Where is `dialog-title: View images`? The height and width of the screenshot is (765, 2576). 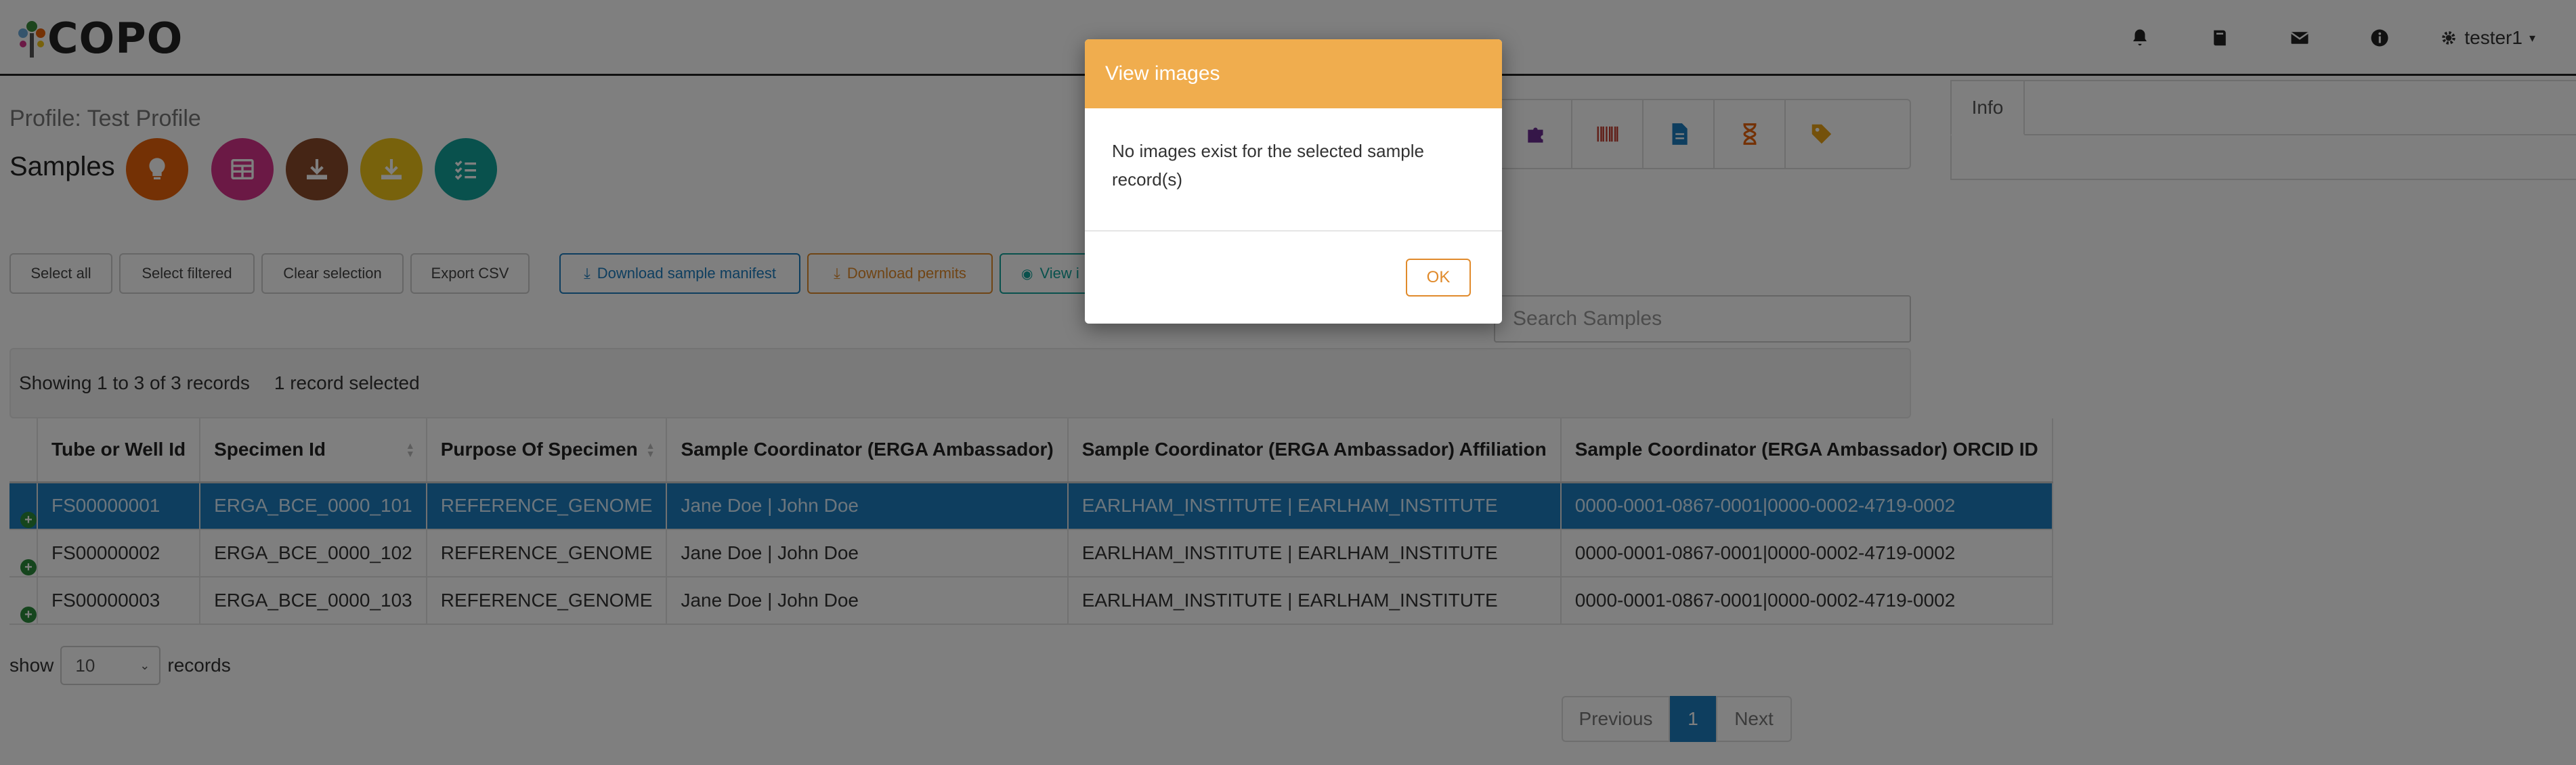 dialog-title: View images is located at coordinates (1293, 74).